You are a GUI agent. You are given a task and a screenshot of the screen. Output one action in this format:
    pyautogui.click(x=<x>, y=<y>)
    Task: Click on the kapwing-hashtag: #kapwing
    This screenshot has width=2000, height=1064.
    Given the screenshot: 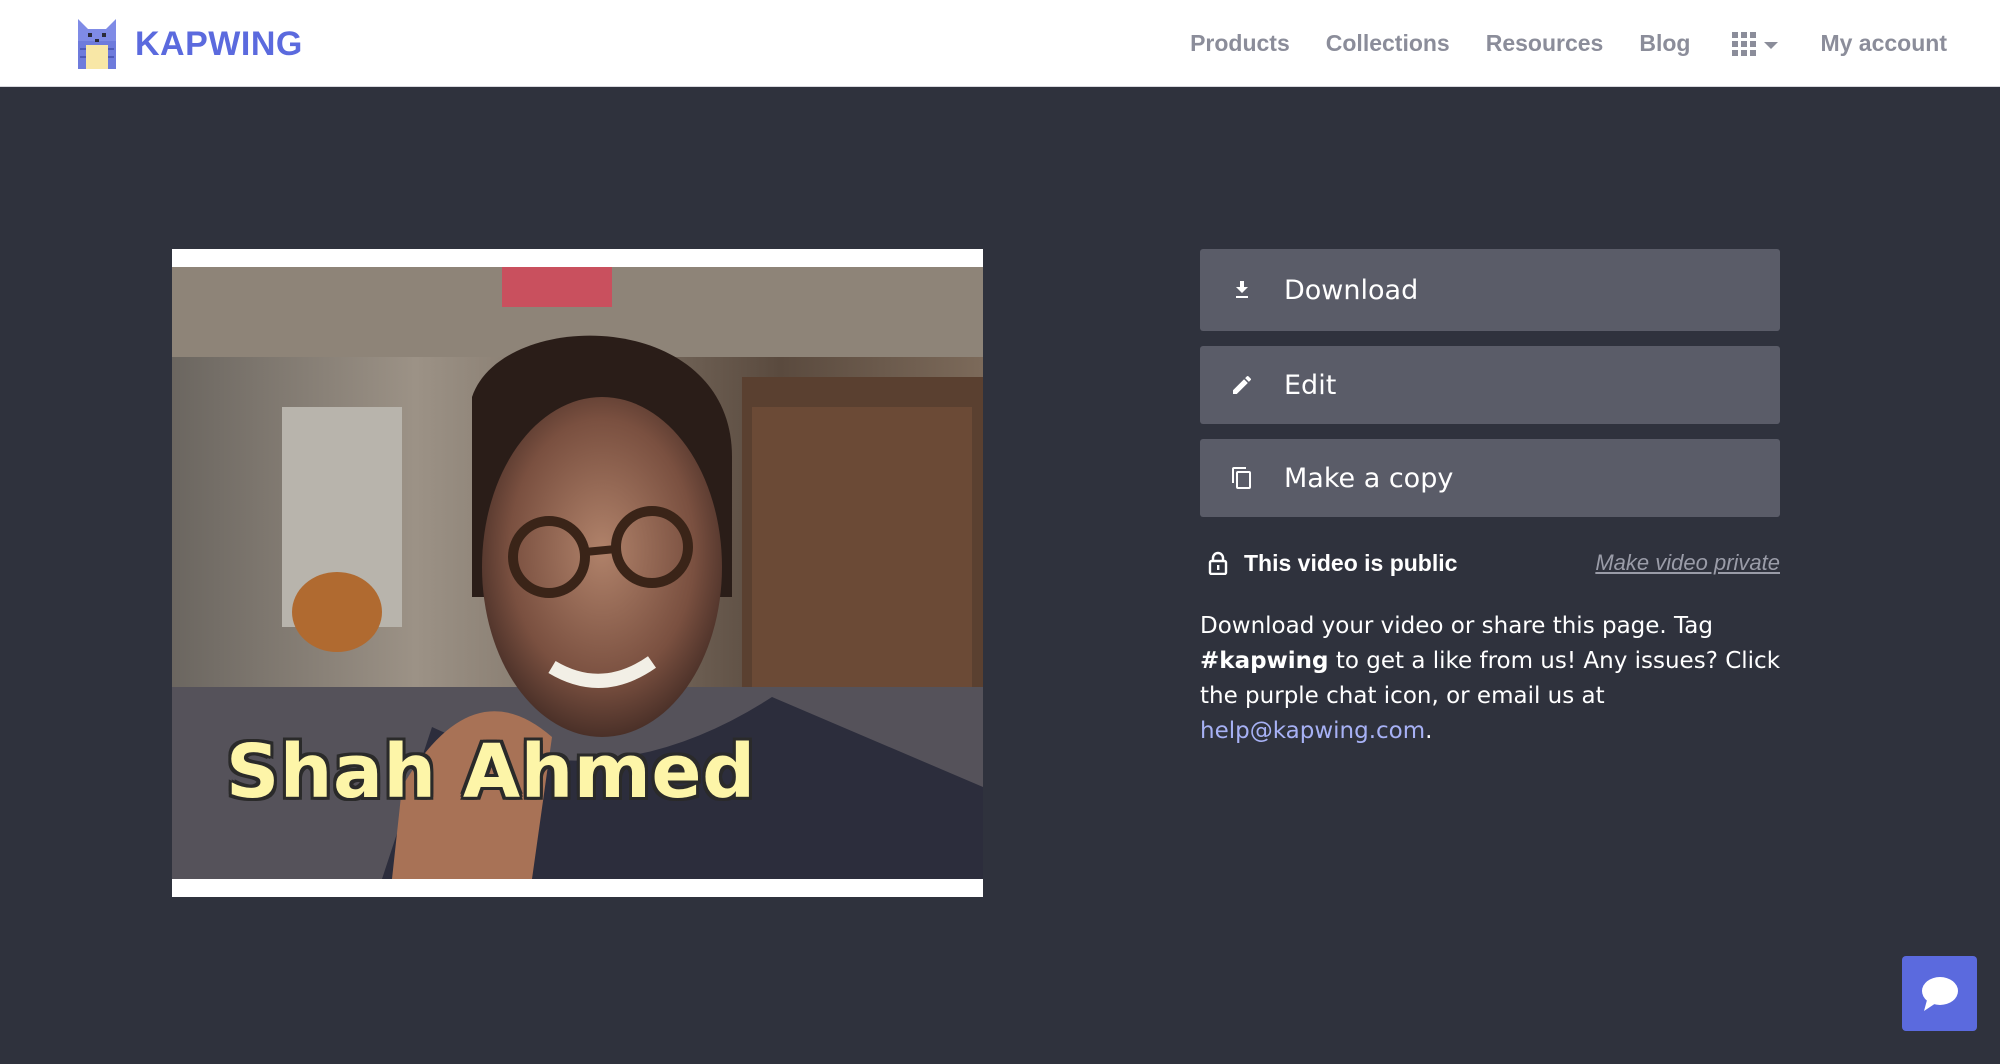 What is the action you would take?
    pyautogui.click(x=1264, y=661)
    